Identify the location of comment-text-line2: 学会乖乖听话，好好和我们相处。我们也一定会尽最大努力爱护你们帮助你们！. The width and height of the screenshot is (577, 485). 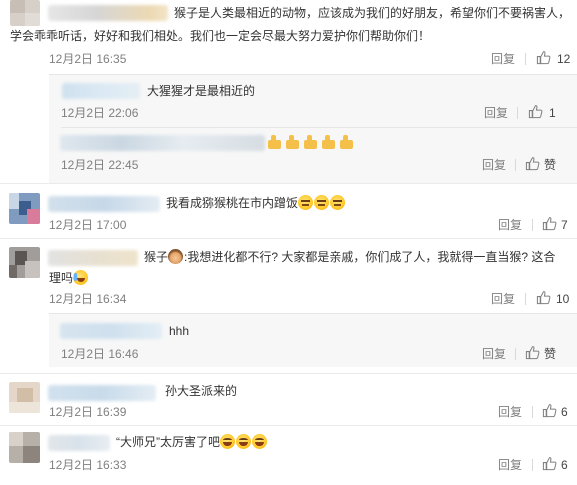
(220, 36).